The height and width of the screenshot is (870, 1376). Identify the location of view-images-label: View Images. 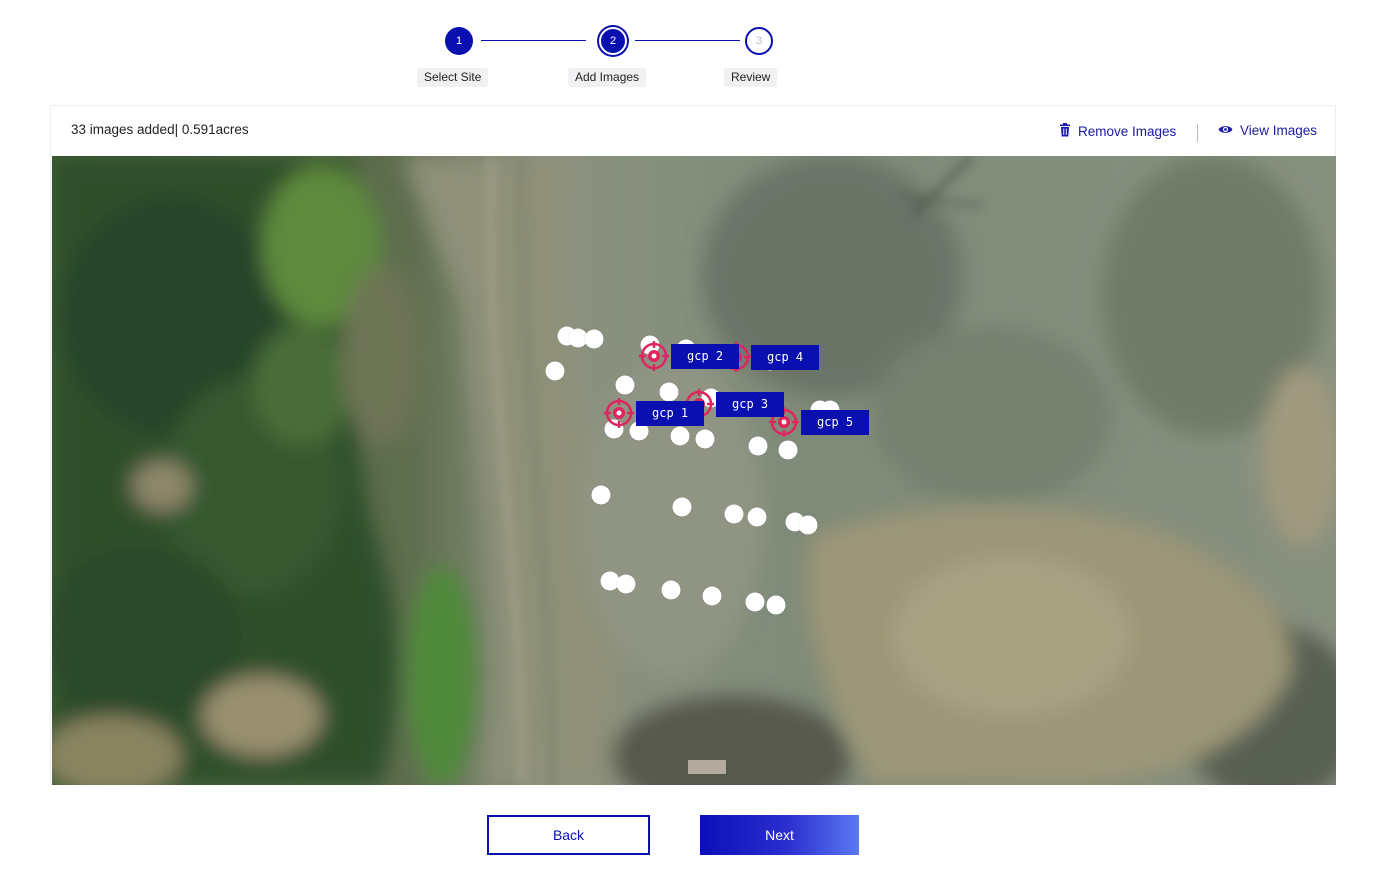
(1279, 130).